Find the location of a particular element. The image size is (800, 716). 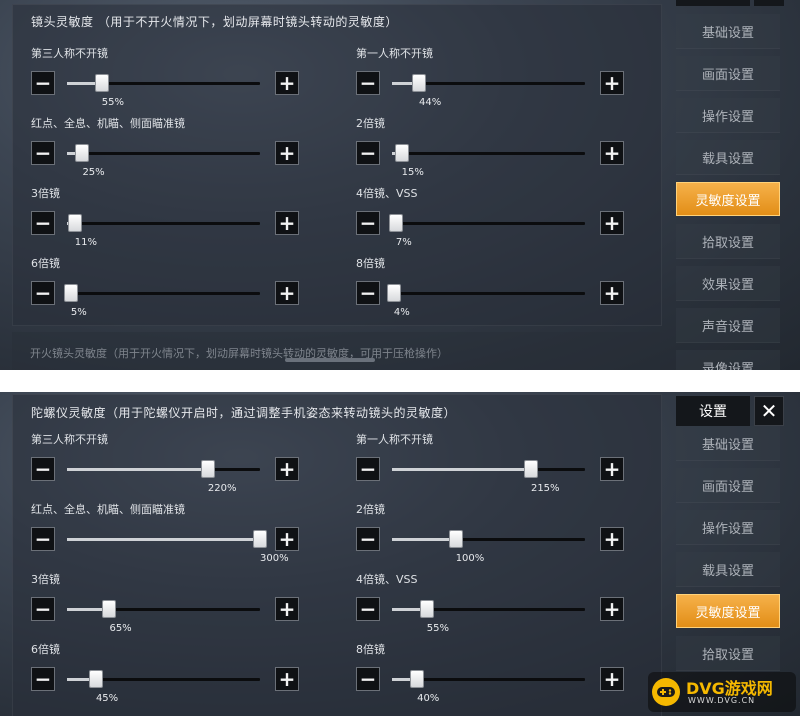

slider-track: 15% is located at coordinates (488, 161).